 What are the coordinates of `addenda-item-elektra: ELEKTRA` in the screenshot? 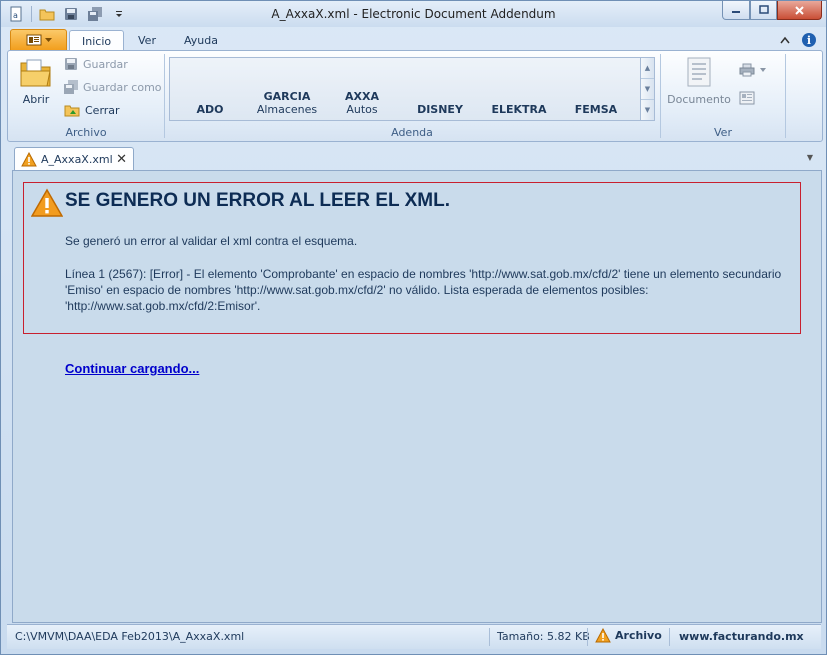 It's located at (519, 109).